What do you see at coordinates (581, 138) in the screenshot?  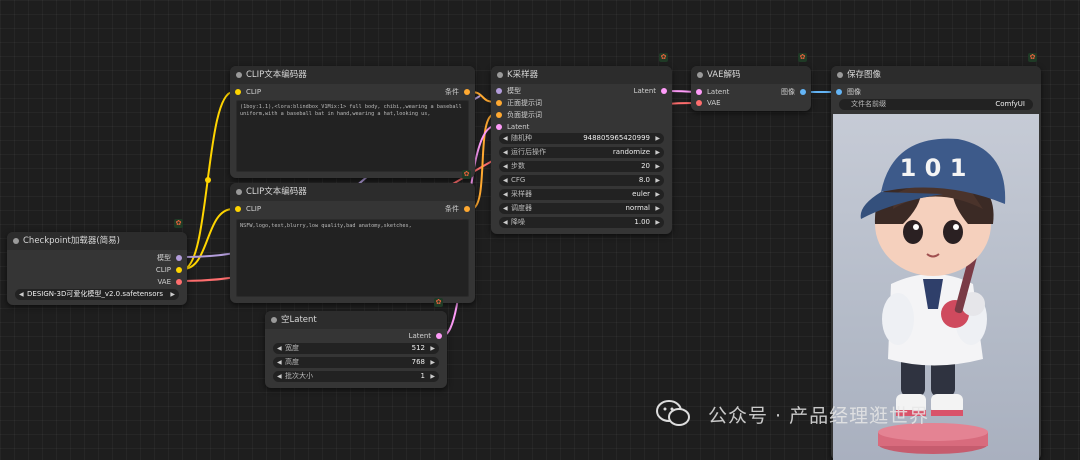 I see `seed-widget: ◀ 随机种 948805965420999 ▶` at bounding box center [581, 138].